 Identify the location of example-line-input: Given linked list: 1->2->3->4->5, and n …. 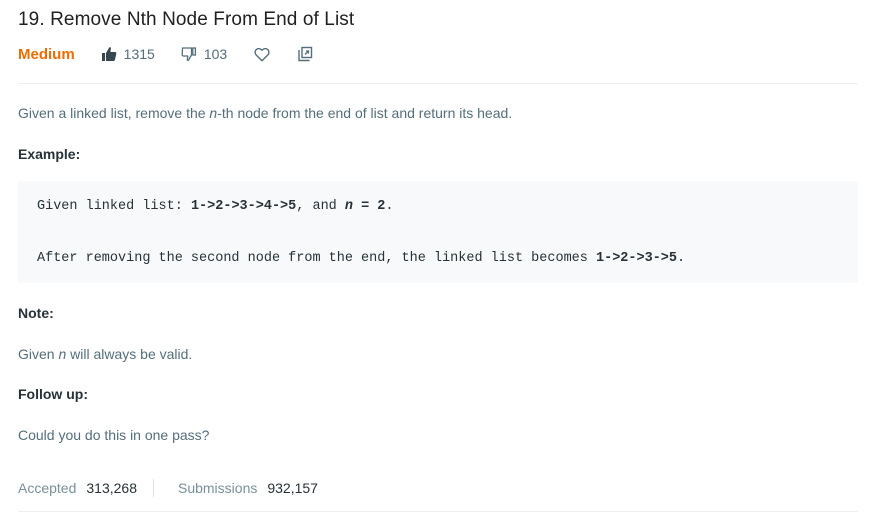
(215, 206).